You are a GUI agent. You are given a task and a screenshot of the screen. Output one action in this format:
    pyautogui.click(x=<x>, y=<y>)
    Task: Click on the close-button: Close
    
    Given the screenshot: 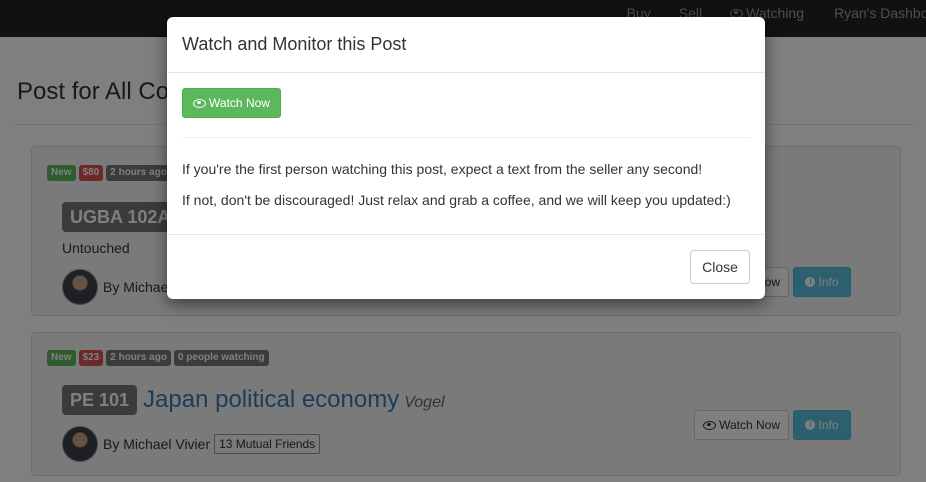 What is the action you would take?
    pyautogui.click(x=720, y=267)
    